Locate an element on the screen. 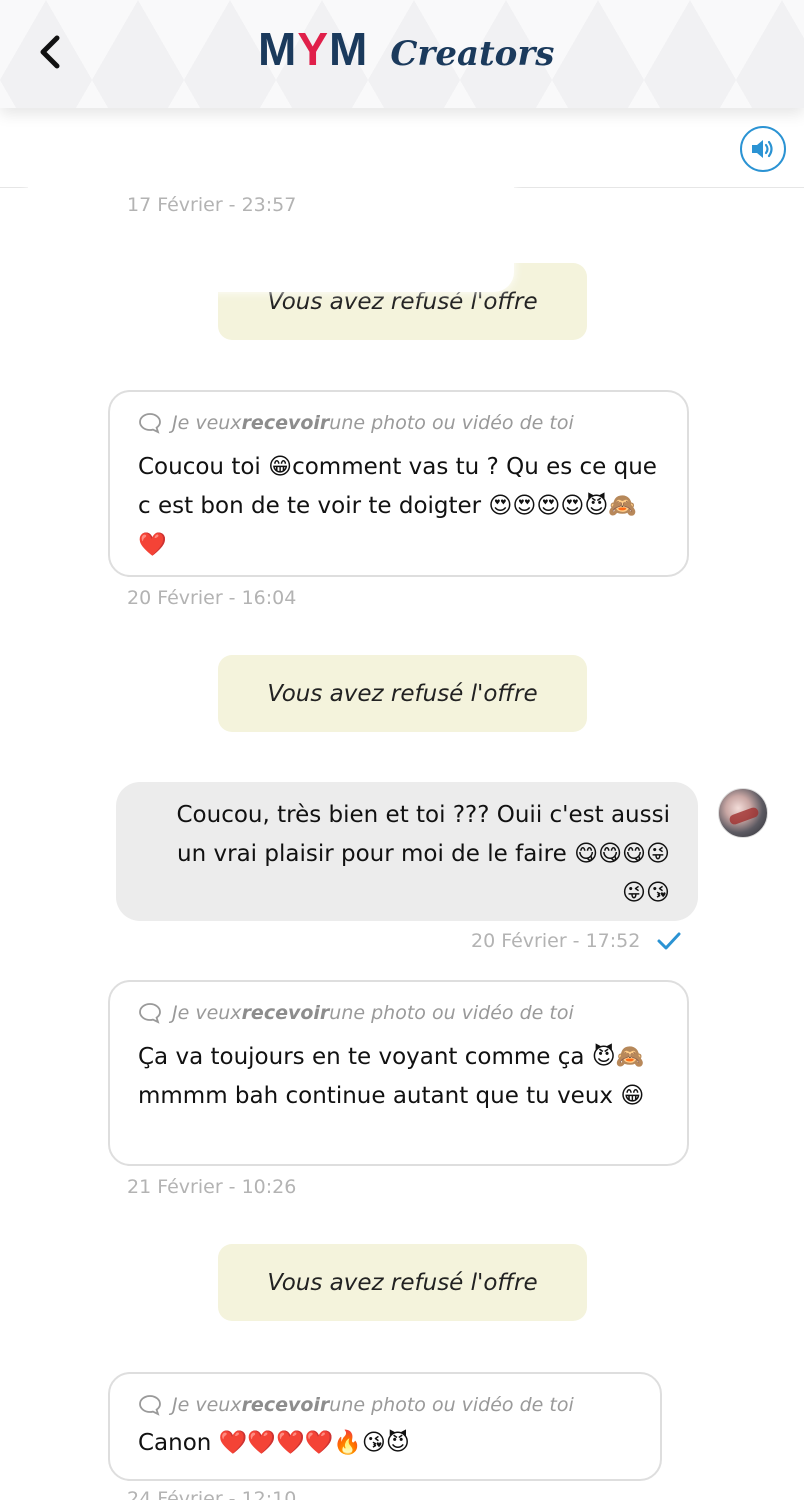 Image resolution: width=804 pixels, height=1500 pixels. avatar is located at coordinates (743, 813).